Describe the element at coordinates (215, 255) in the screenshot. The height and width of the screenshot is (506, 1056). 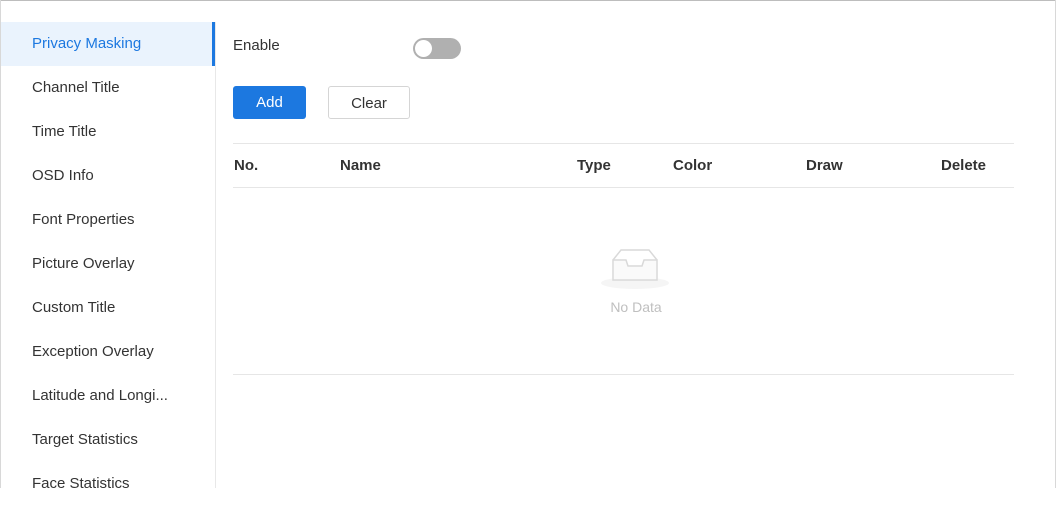
I see `sidebar-divider` at that location.